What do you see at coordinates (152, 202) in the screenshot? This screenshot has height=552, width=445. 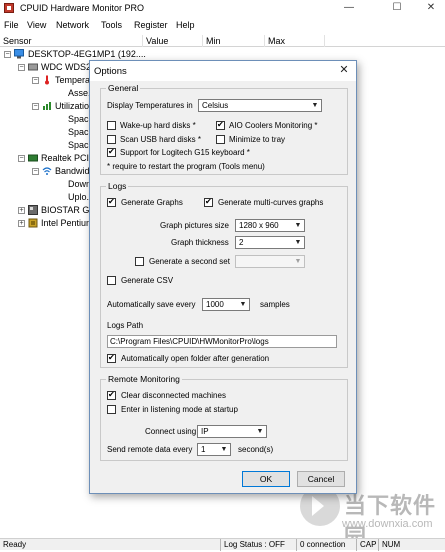 I see `generate-graphs-label: Generate Graphs` at bounding box center [152, 202].